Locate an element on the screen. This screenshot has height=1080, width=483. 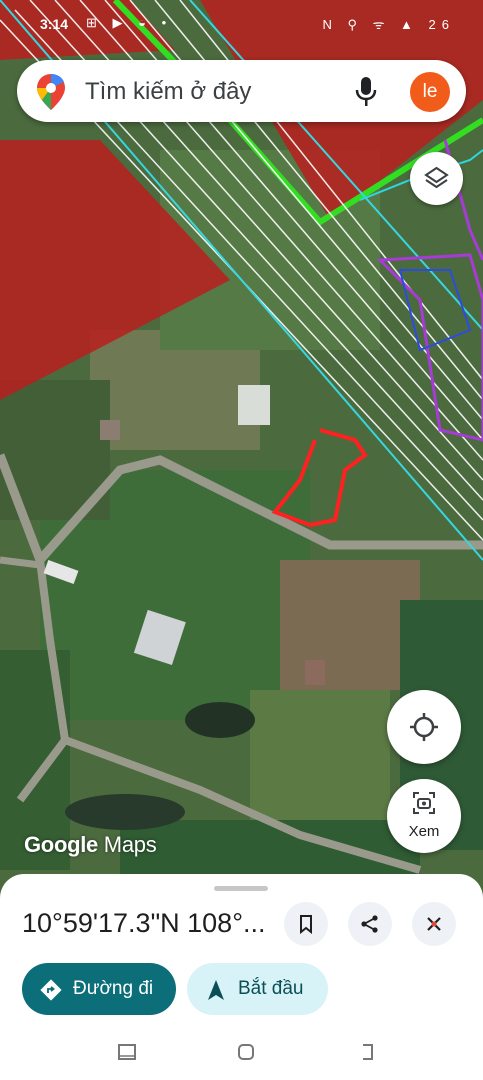
close-button is located at coordinates (434, 924).